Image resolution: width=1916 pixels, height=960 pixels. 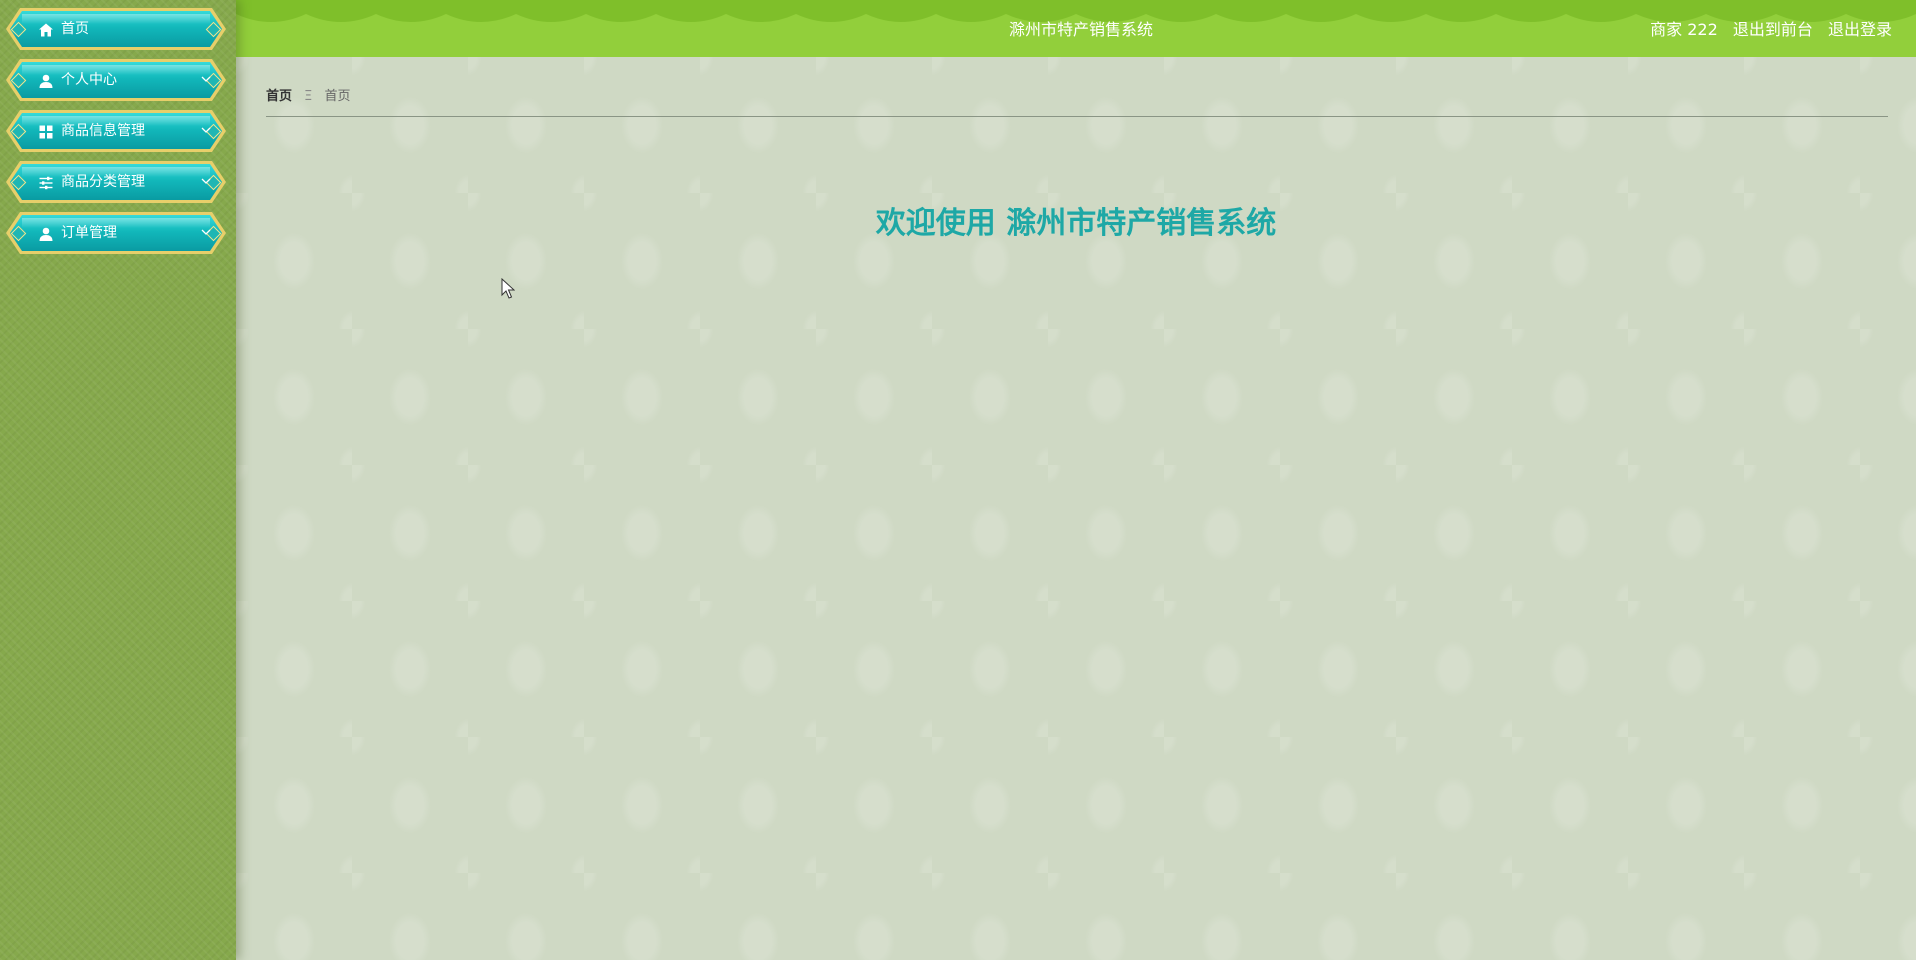 I want to click on logout-link: 退出登录, so click(x=1860, y=29).